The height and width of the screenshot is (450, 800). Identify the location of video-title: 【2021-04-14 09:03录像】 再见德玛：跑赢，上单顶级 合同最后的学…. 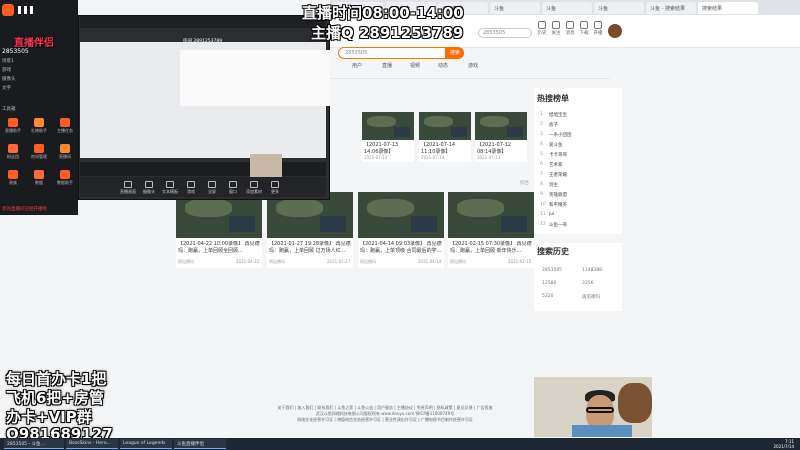
(401, 247).